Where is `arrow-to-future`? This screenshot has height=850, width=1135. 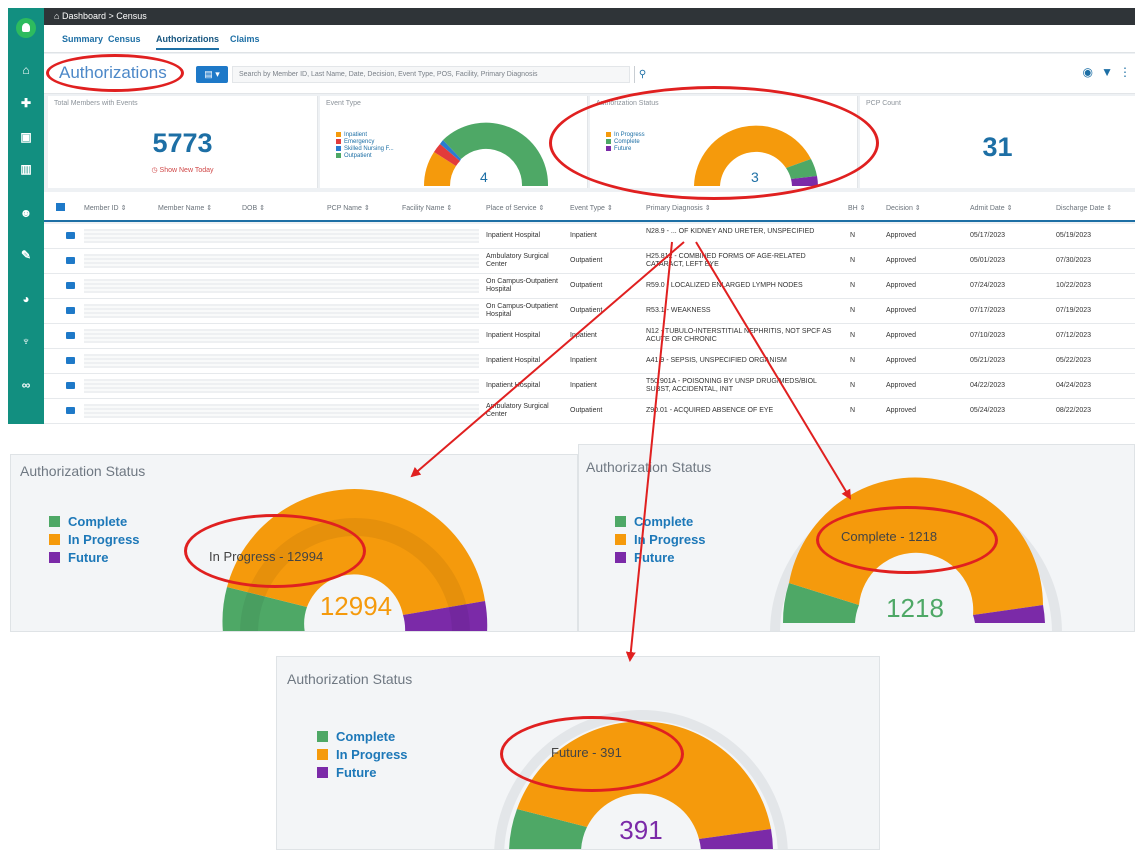 arrow-to-future is located at coordinates (649, 451).